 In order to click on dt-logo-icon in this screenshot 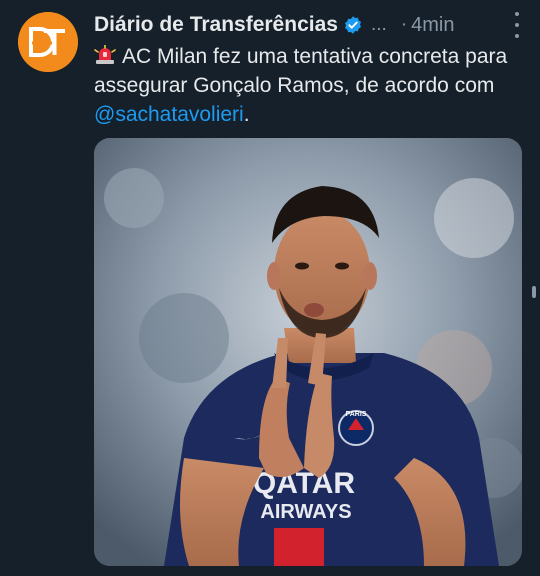, I will do `click(48, 42)`.